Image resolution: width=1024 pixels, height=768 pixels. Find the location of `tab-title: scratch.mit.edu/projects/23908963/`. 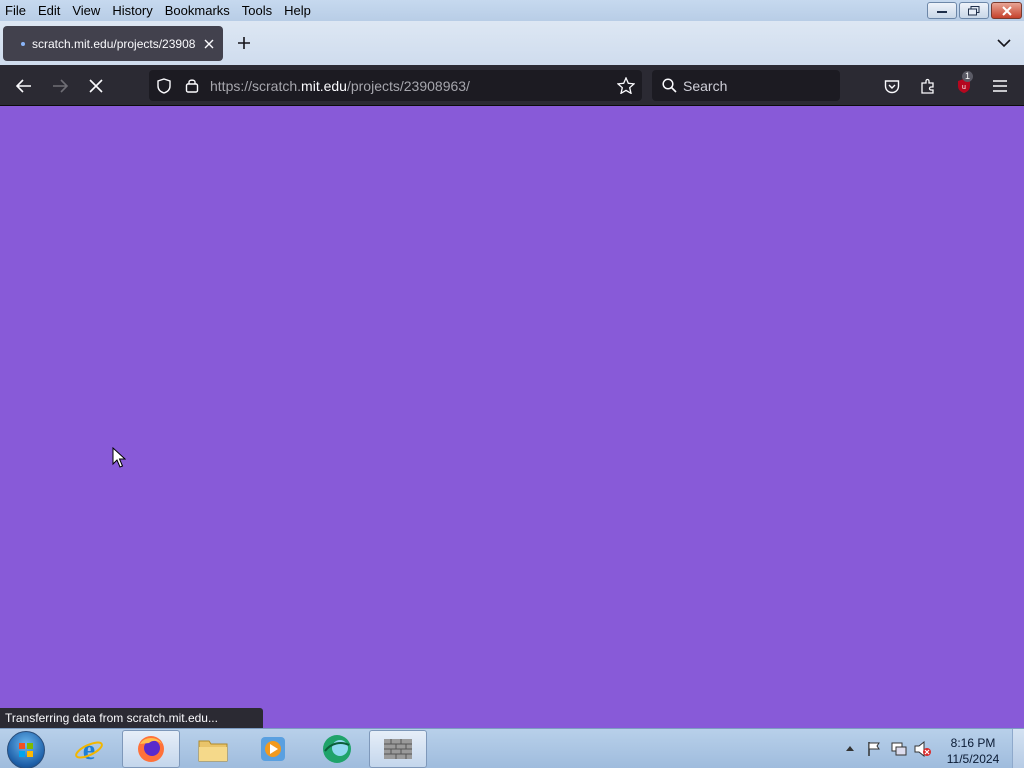

tab-title: scratch.mit.edu/projects/23908963/ is located at coordinates (114, 43).